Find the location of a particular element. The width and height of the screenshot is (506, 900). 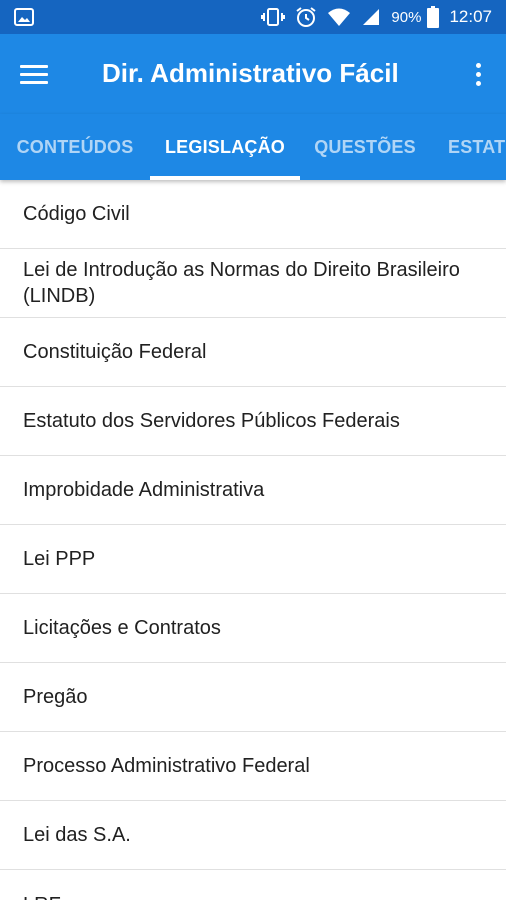

list-item: LRF is located at coordinates (253, 885).